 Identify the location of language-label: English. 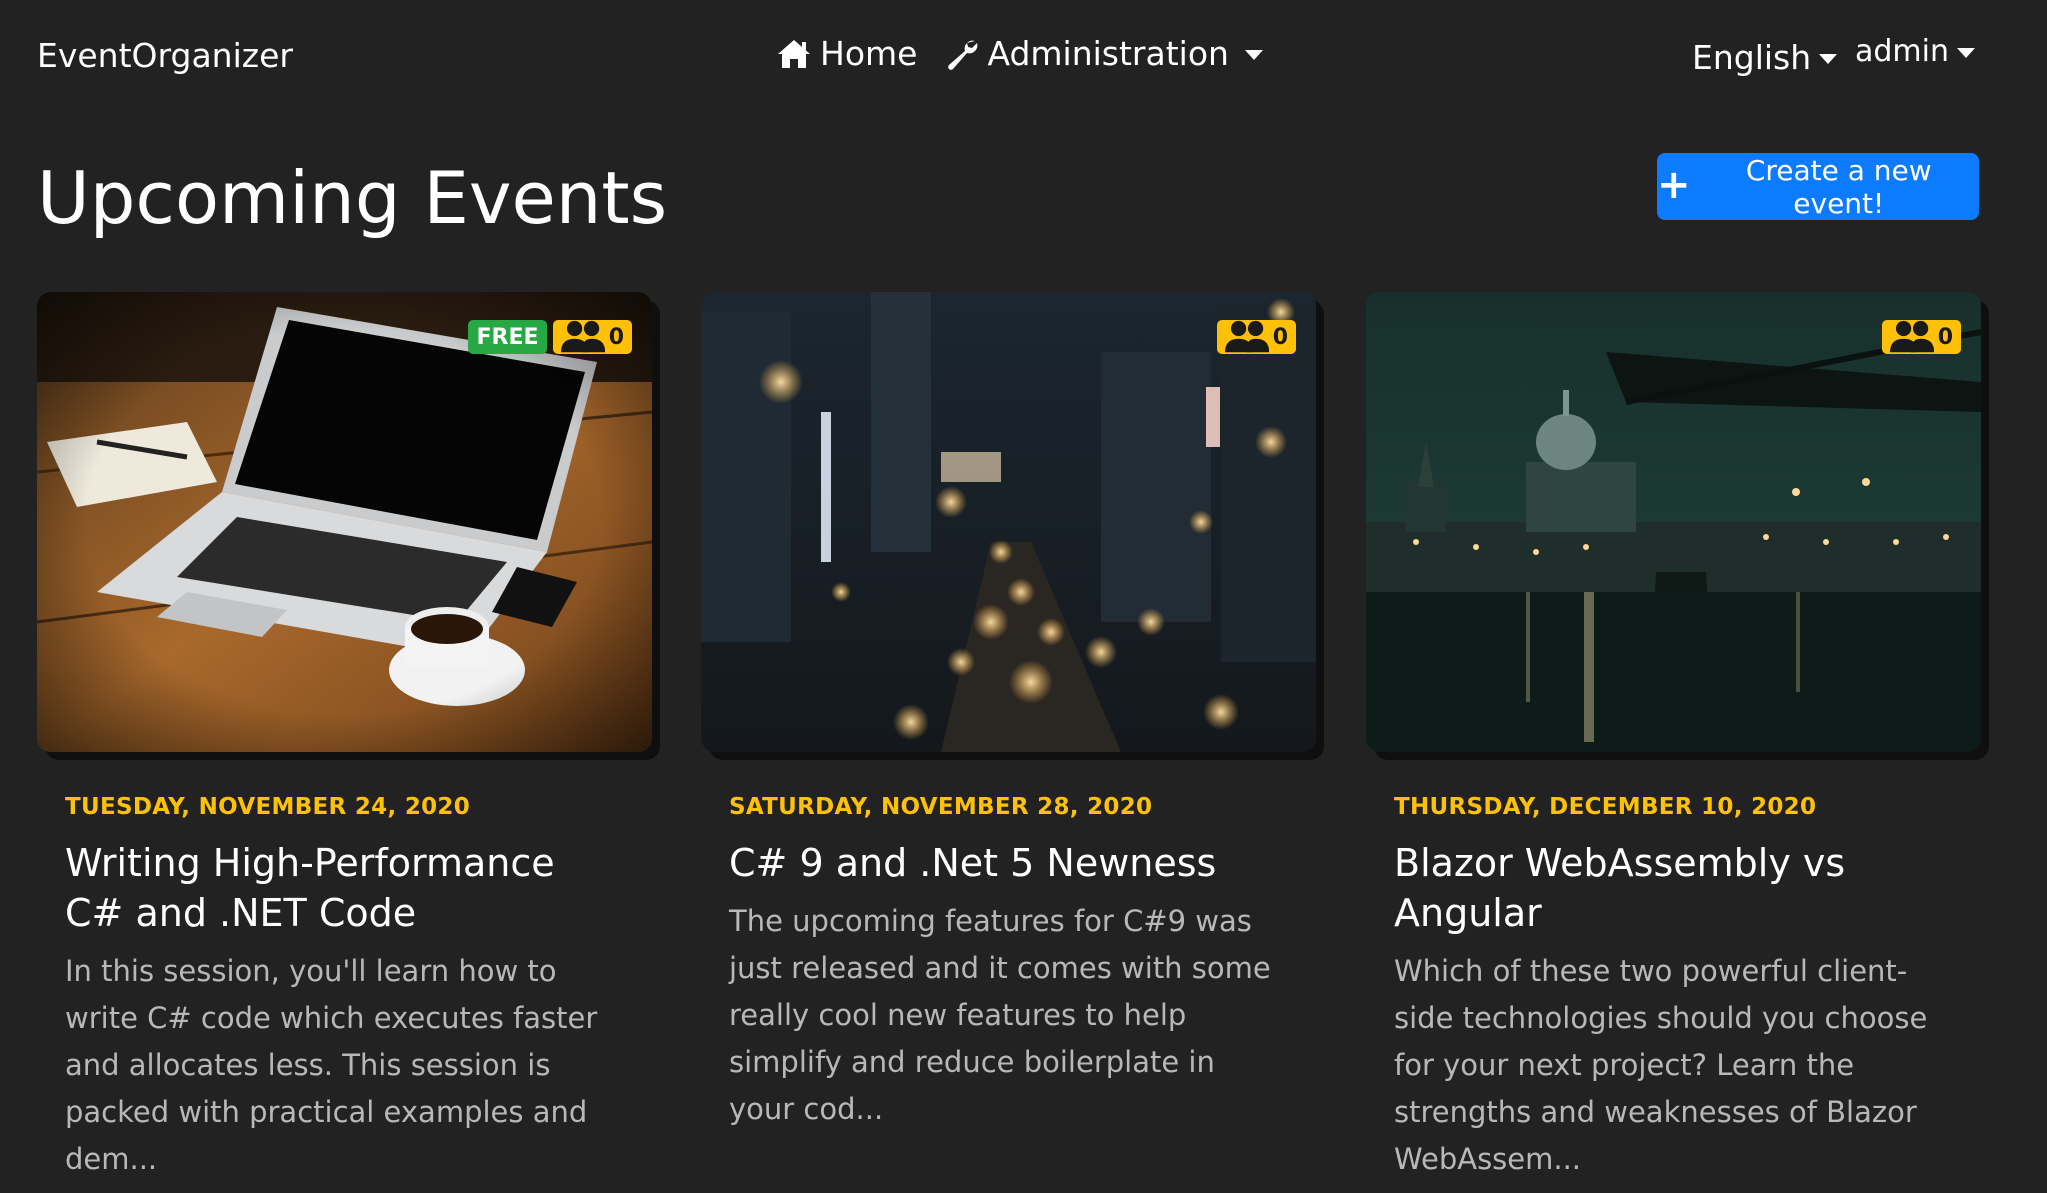
(1752, 57).